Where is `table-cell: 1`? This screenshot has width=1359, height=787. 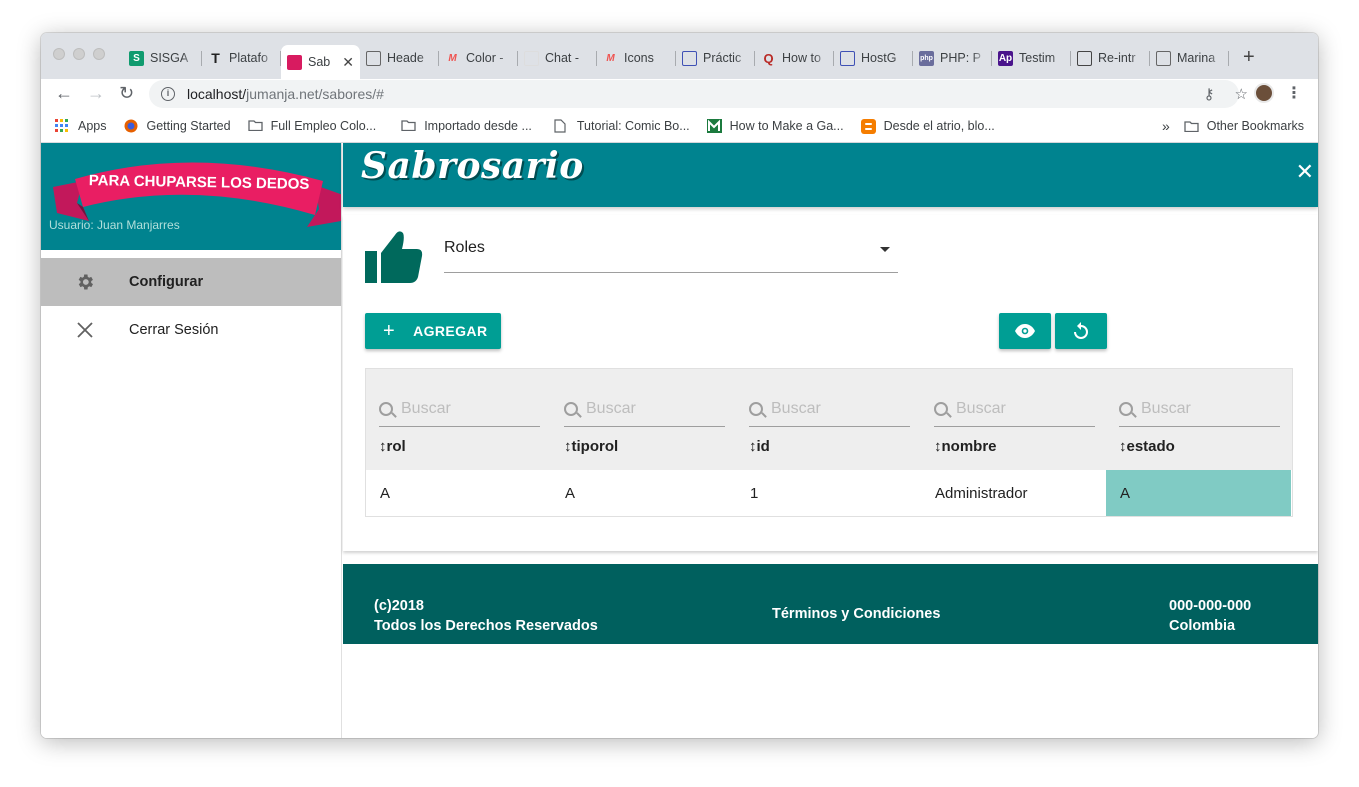
table-cell: 1 is located at coordinates (754, 493).